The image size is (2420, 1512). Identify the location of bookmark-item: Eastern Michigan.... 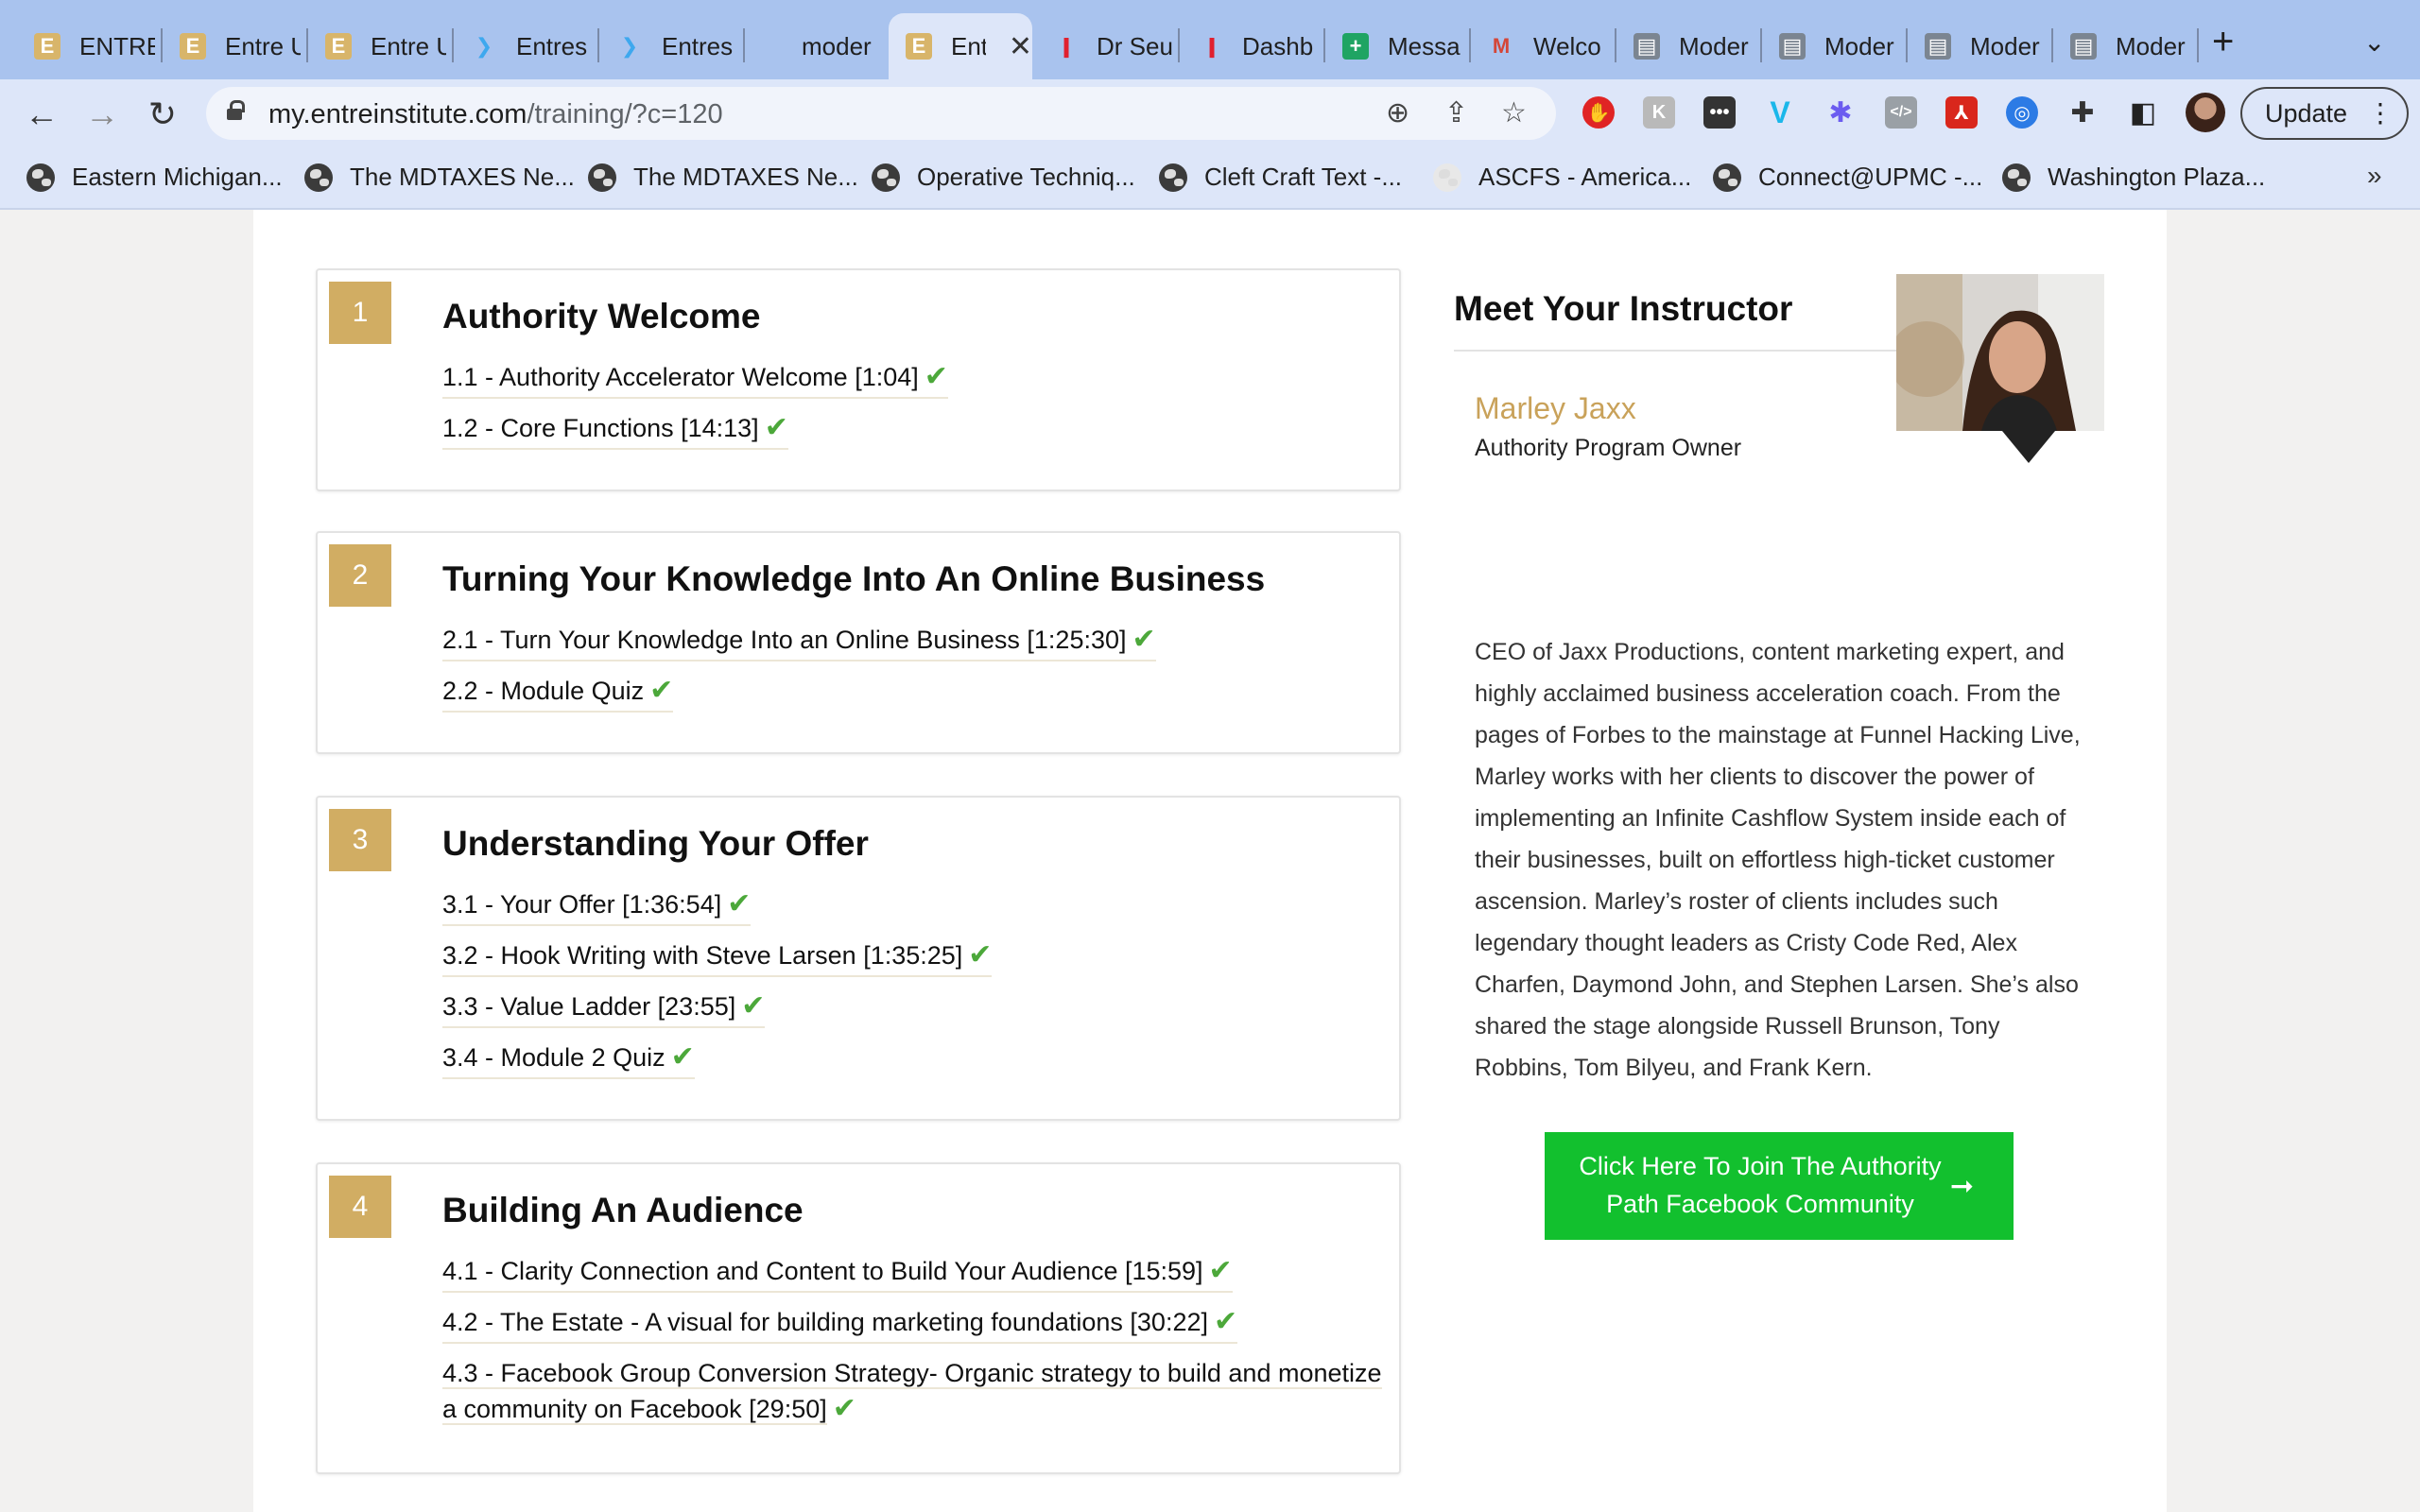
(154, 177).